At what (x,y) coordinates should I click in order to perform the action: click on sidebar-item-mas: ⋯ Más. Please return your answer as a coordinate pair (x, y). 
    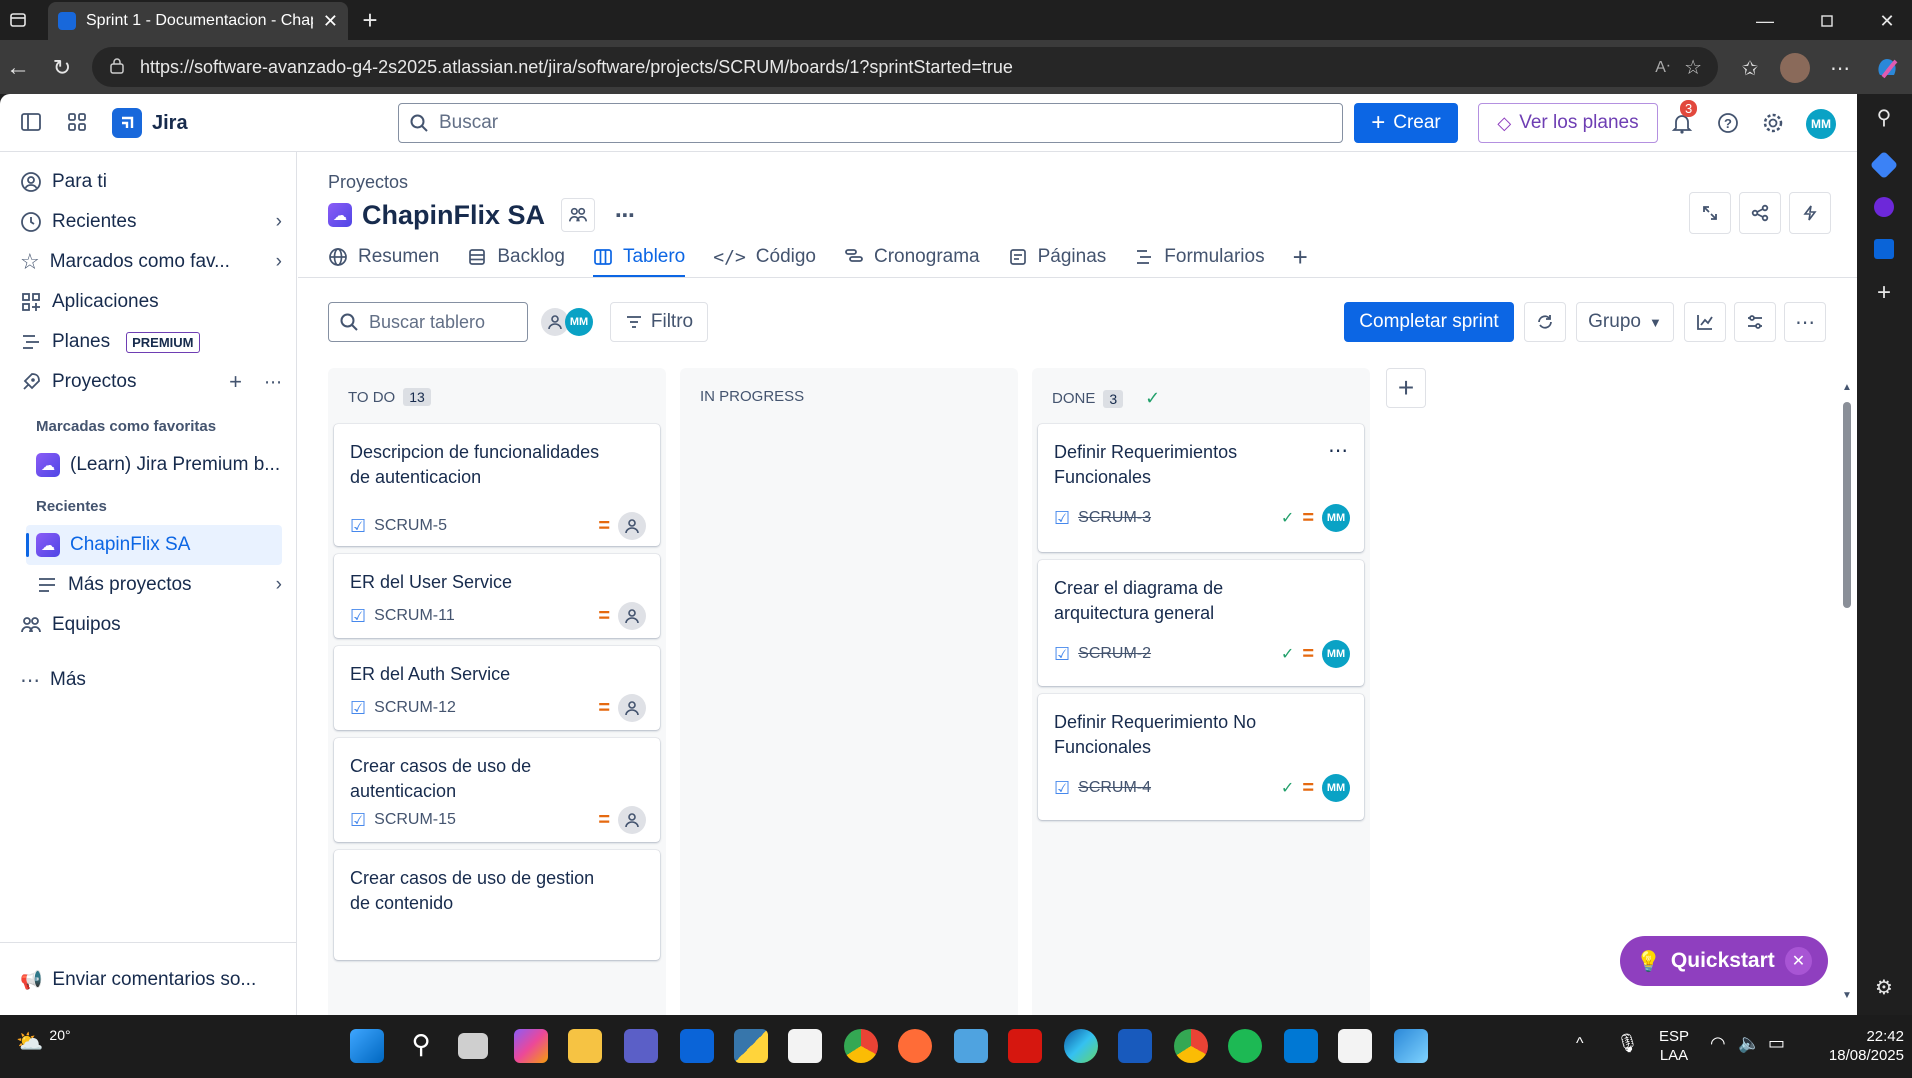
    Looking at the image, I should click on (151, 680).